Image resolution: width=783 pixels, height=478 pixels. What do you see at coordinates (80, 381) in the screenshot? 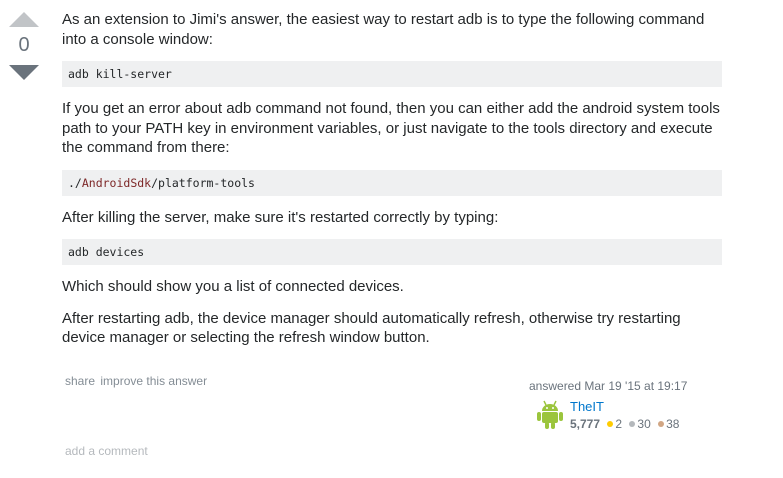
I see `share-link: share` at bounding box center [80, 381].